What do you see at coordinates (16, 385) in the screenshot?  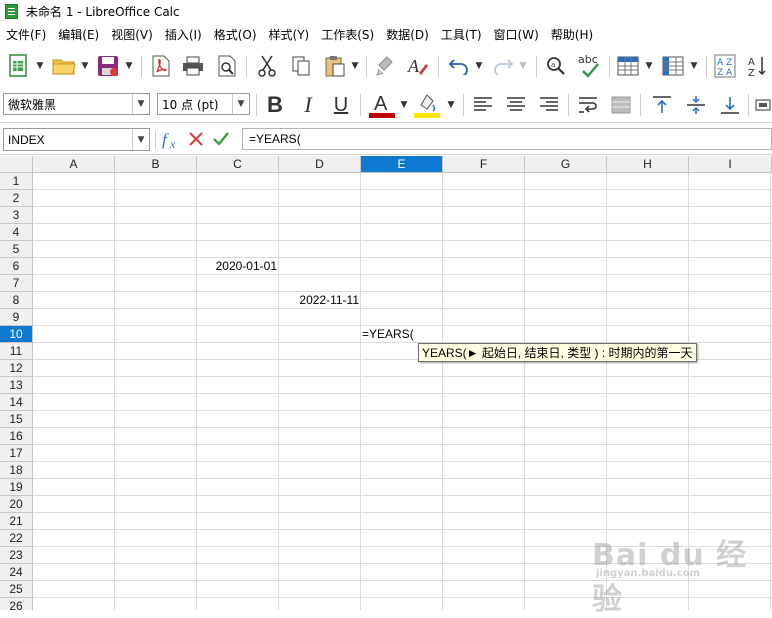 I see `row-header-13: 13` at bounding box center [16, 385].